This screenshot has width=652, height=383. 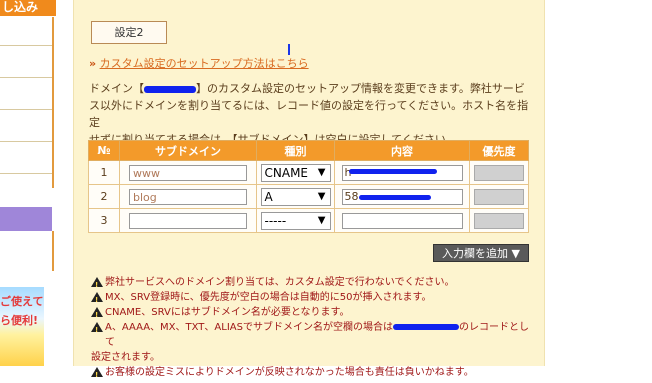 I want to click on note-item: 設定されます。, so click(x=311, y=357).